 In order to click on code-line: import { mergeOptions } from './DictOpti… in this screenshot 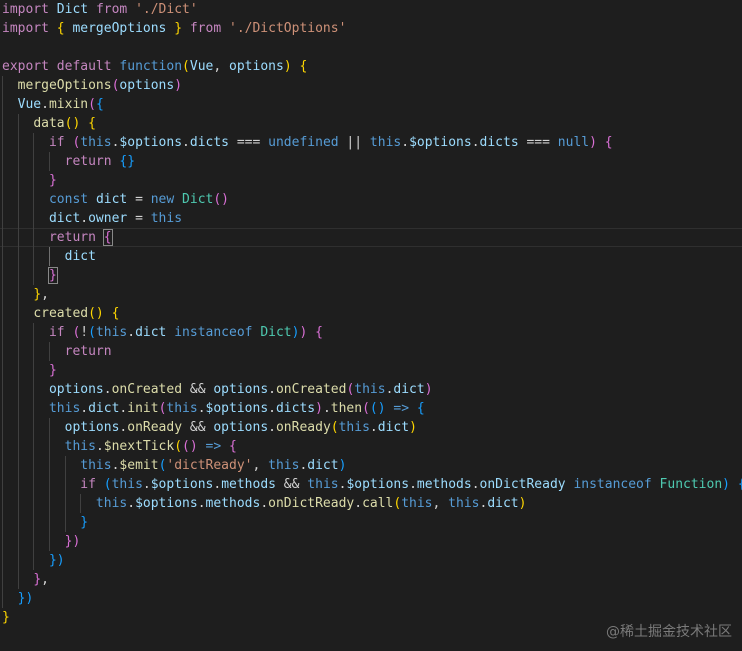, I will do `click(174, 28)`.